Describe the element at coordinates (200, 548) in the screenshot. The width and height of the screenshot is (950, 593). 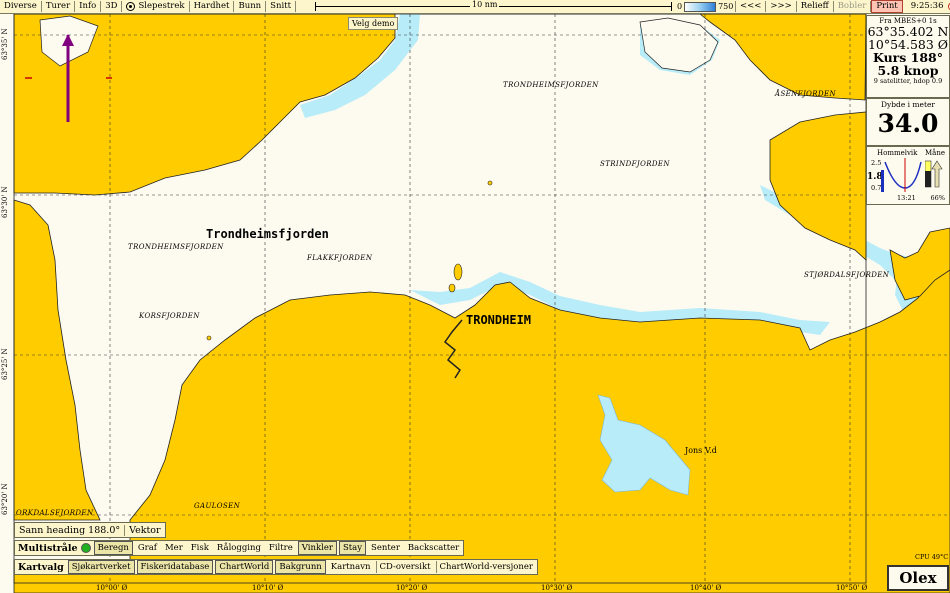
I see `multistrale-fisk: Fisk` at that location.